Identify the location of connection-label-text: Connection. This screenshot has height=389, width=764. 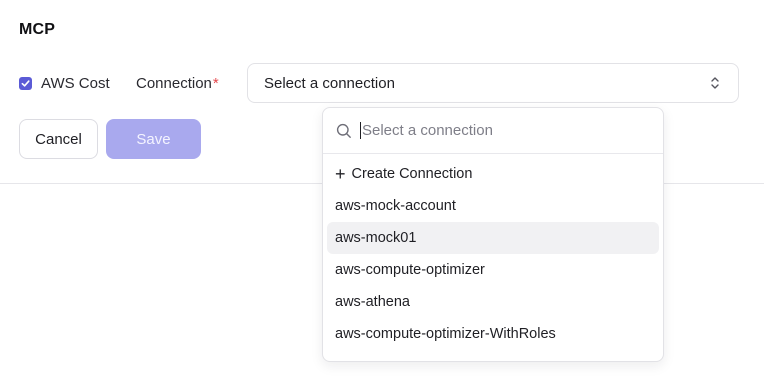
(174, 83).